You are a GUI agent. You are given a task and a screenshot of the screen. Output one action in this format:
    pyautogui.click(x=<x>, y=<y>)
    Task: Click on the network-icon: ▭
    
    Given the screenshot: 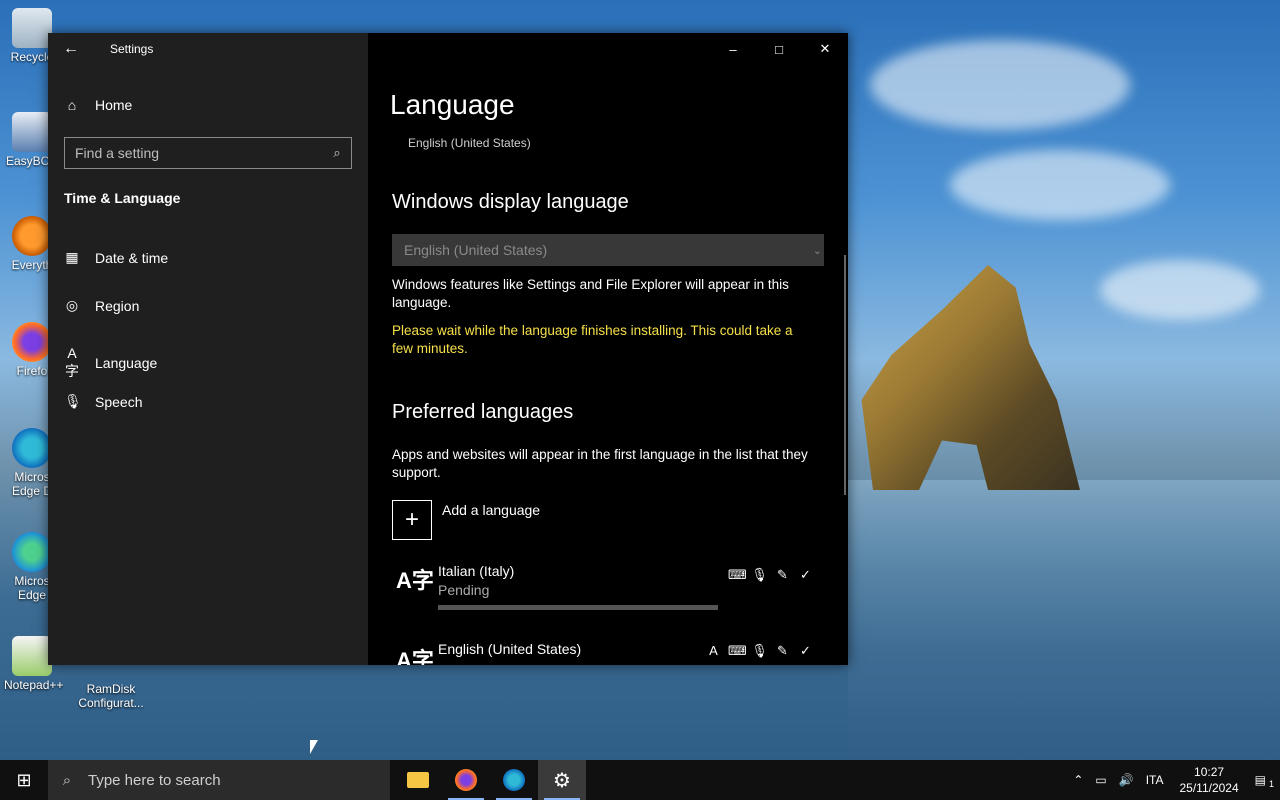 What is the action you would take?
    pyautogui.click(x=1100, y=780)
    